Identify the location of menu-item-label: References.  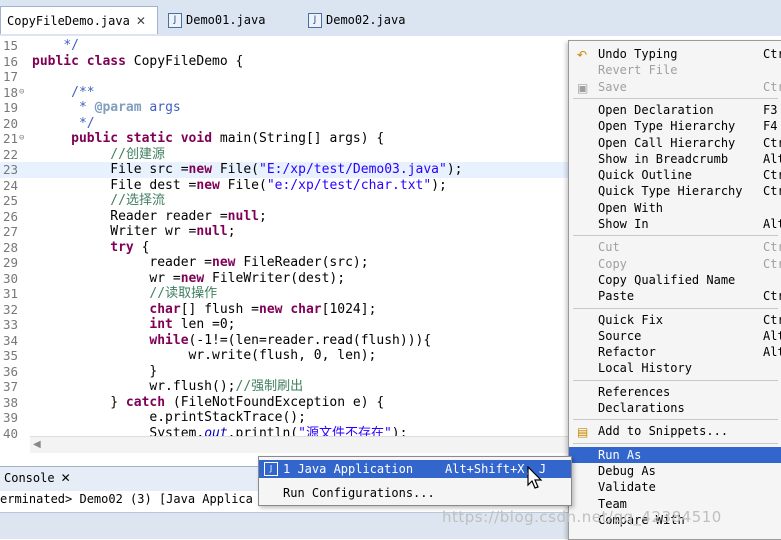
(634, 391).